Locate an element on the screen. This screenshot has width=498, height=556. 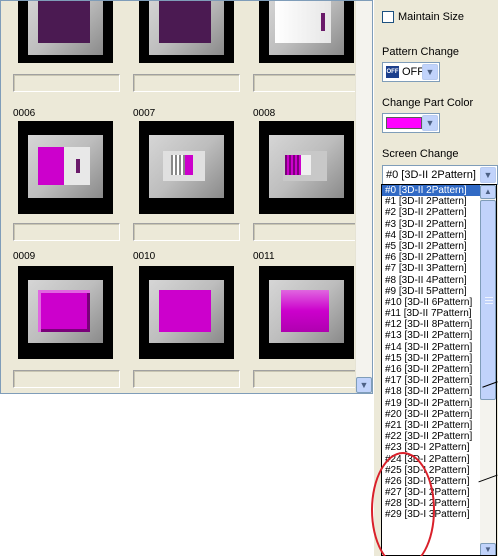
screen-list-item: #8 [3D-II 4Pattern] is located at coordinates (431, 280).